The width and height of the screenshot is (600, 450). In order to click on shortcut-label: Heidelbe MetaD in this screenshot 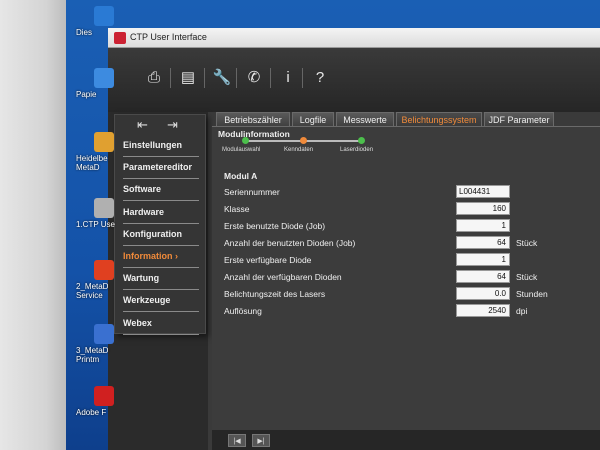, I will do `click(92, 163)`.